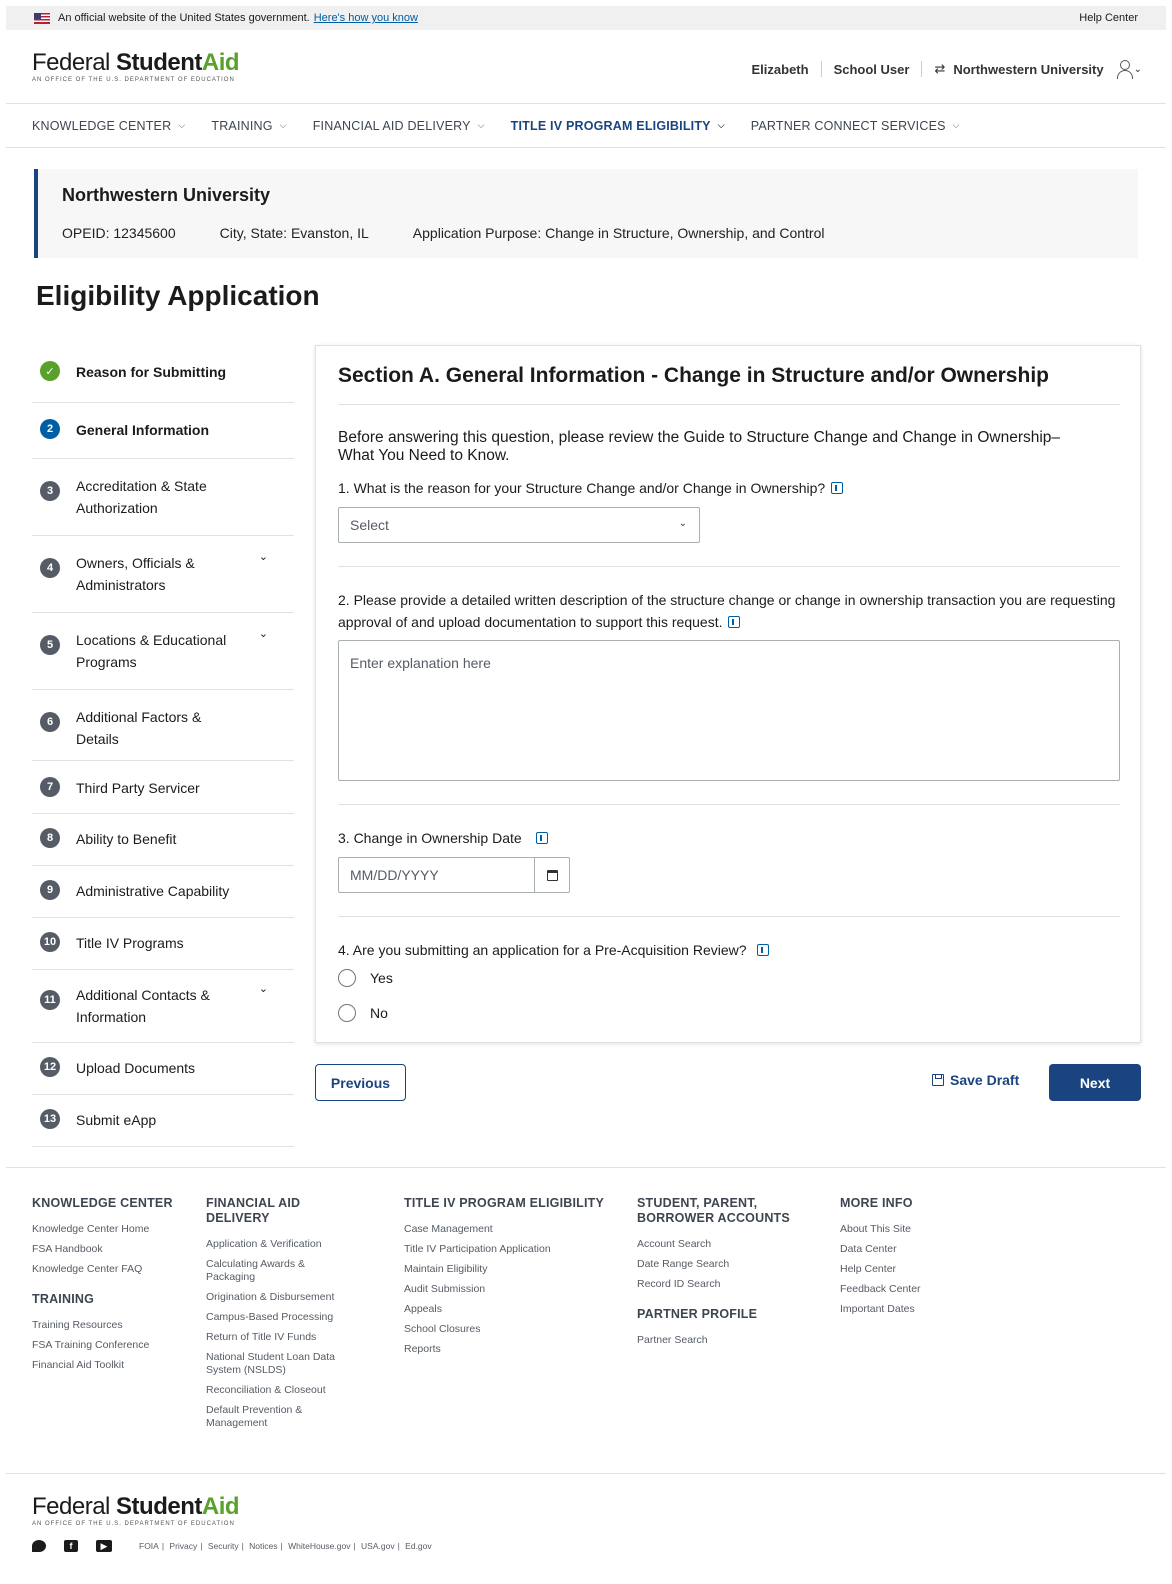 The width and height of the screenshot is (1172, 1584). Describe the element at coordinates (939, 69) in the screenshot. I see `swap-icon: ⇄` at that location.